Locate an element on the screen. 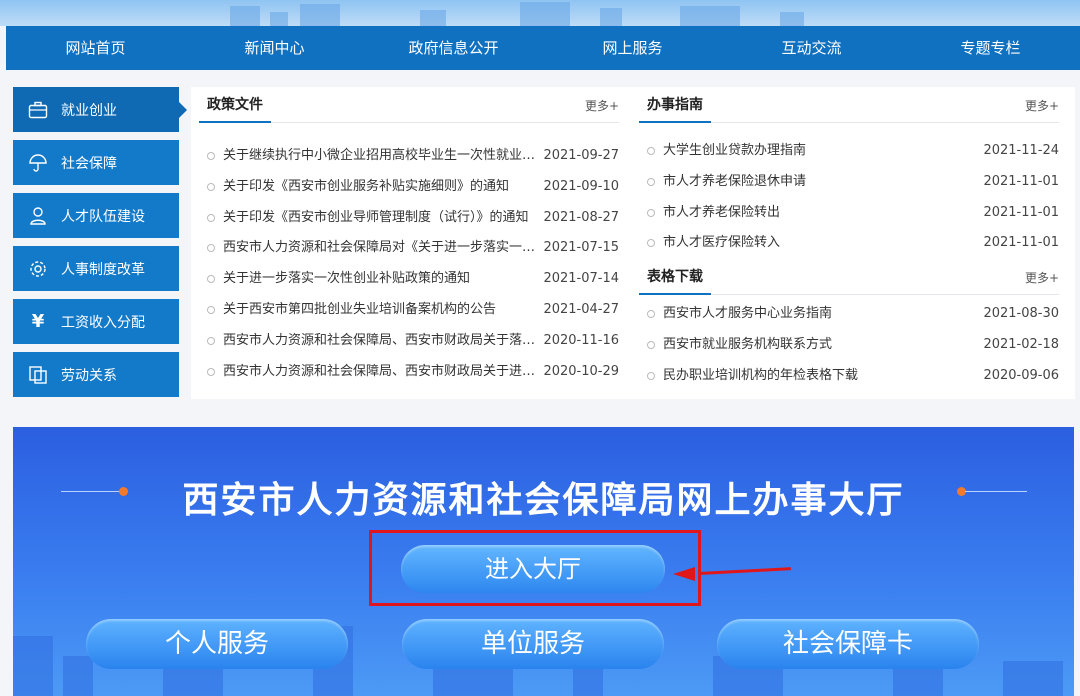 This screenshot has width=1080, height=696. sidebar-item-label: 就业创业 is located at coordinates (89, 110).